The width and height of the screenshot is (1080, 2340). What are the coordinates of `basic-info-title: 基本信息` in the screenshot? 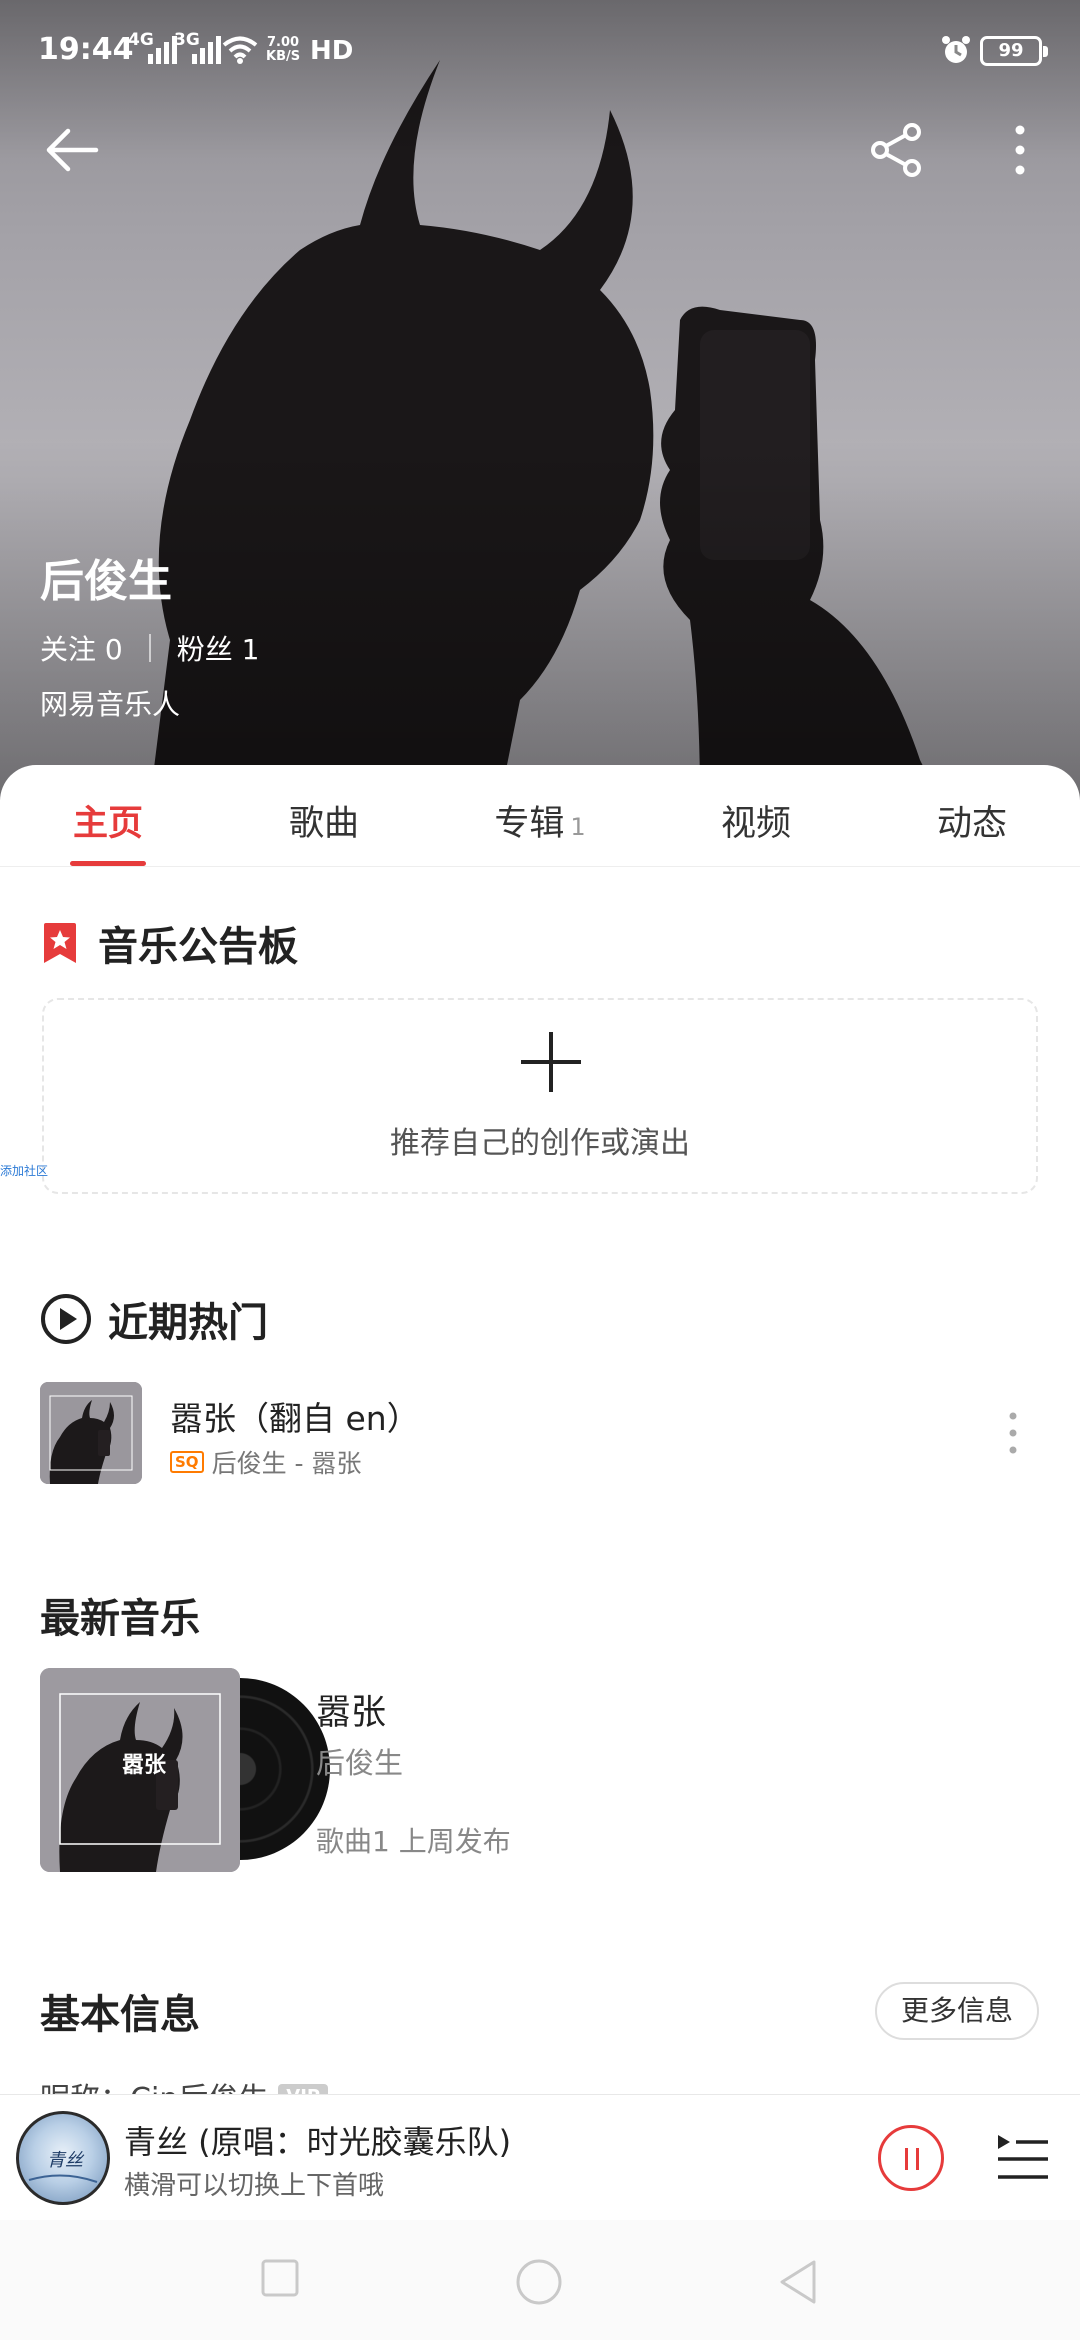 It's located at (120, 2015).